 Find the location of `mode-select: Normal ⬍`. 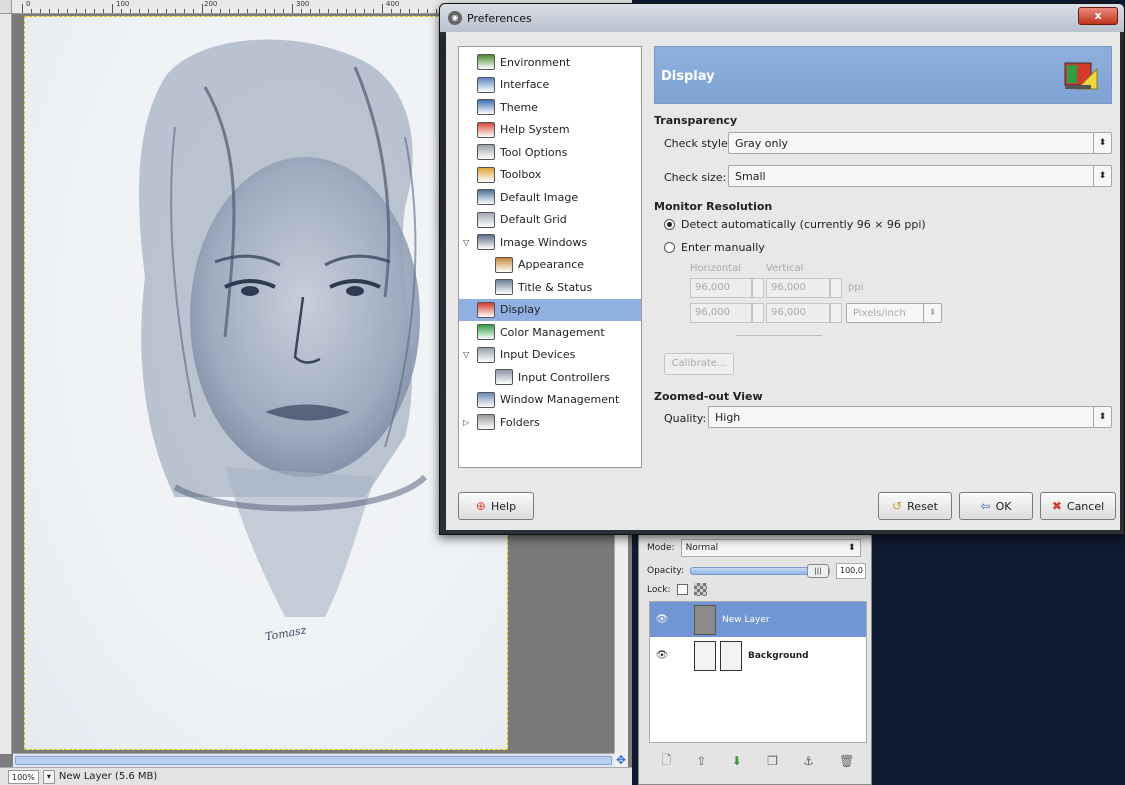

mode-select: Normal ⬍ is located at coordinates (770, 548).